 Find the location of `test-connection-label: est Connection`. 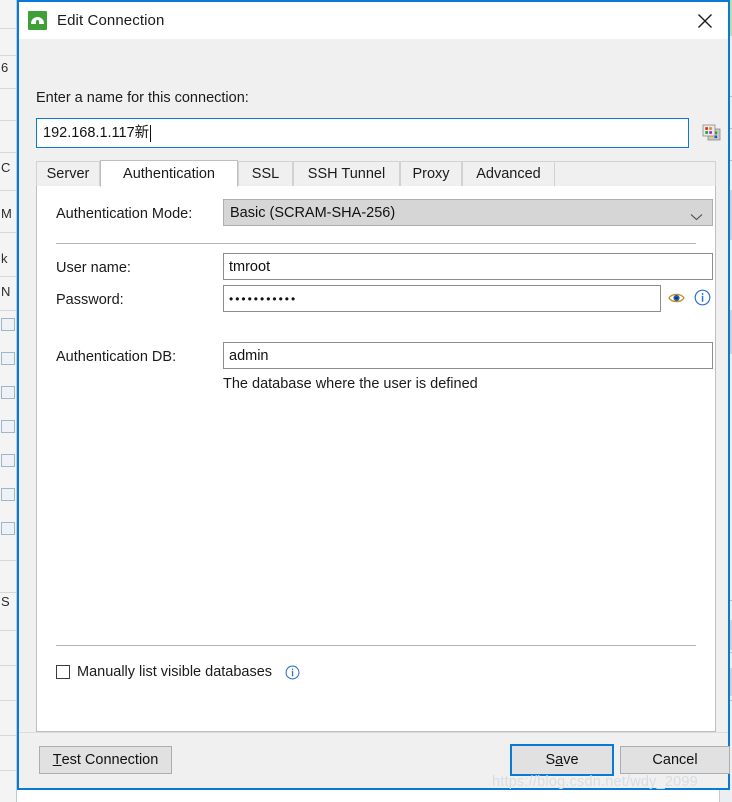

test-connection-label: est Connection is located at coordinates (110, 760).